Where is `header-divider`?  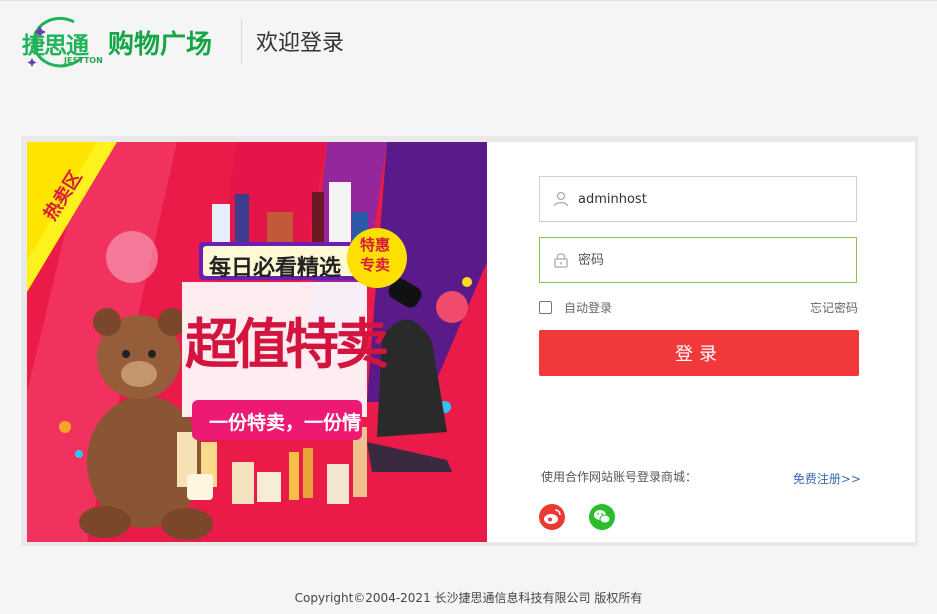
header-divider is located at coordinates (241, 41).